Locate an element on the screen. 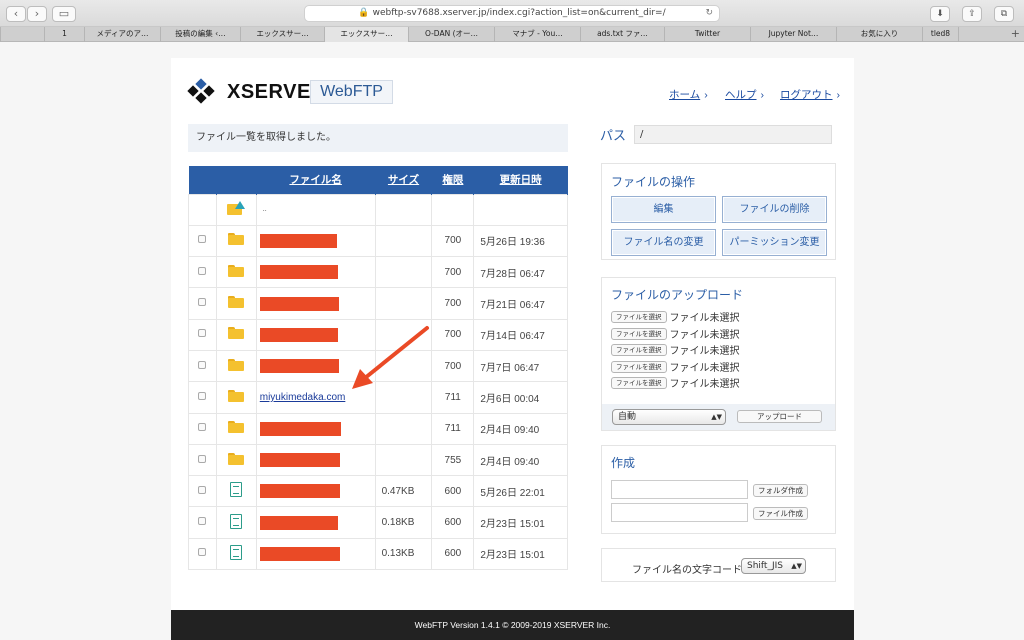 The width and height of the screenshot is (1024, 640). folder-row: 700 7月21日 06:47 is located at coordinates (378, 303).